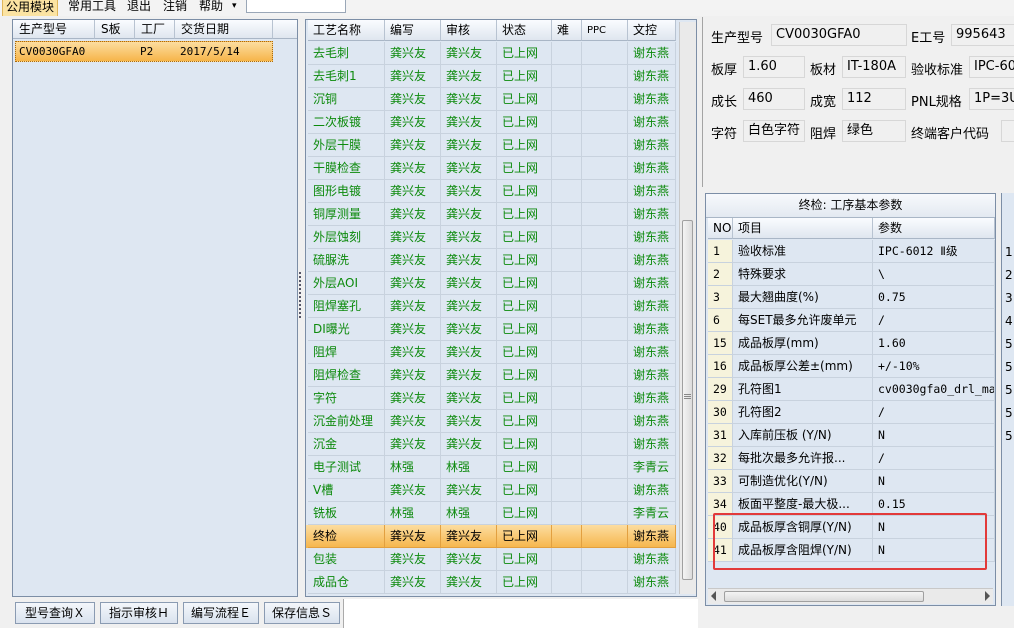  I want to click on process-row: 阻焊塞孔 龚兴友 龚兴友 已上网 谢东燕, so click(491, 306).